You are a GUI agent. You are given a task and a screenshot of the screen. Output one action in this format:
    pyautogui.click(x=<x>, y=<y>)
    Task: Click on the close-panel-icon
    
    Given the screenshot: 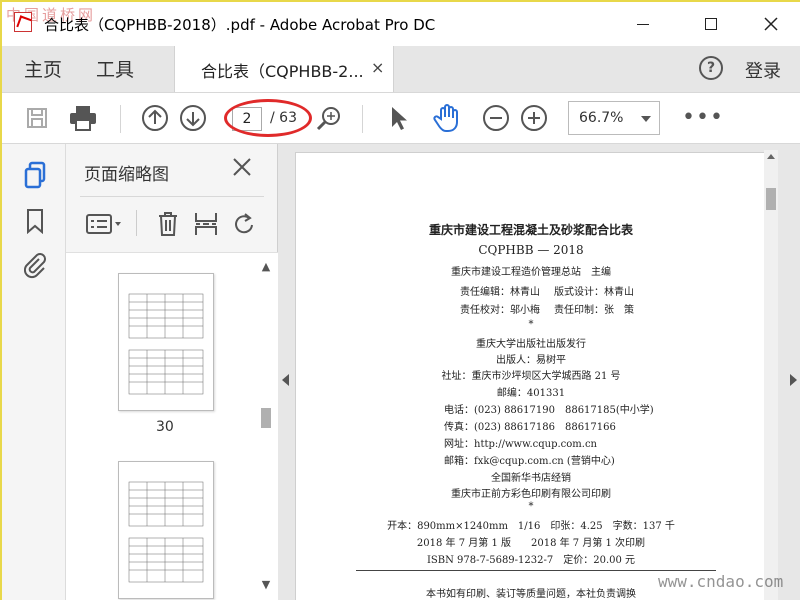 What is the action you would take?
    pyautogui.click(x=242, y=169)
    